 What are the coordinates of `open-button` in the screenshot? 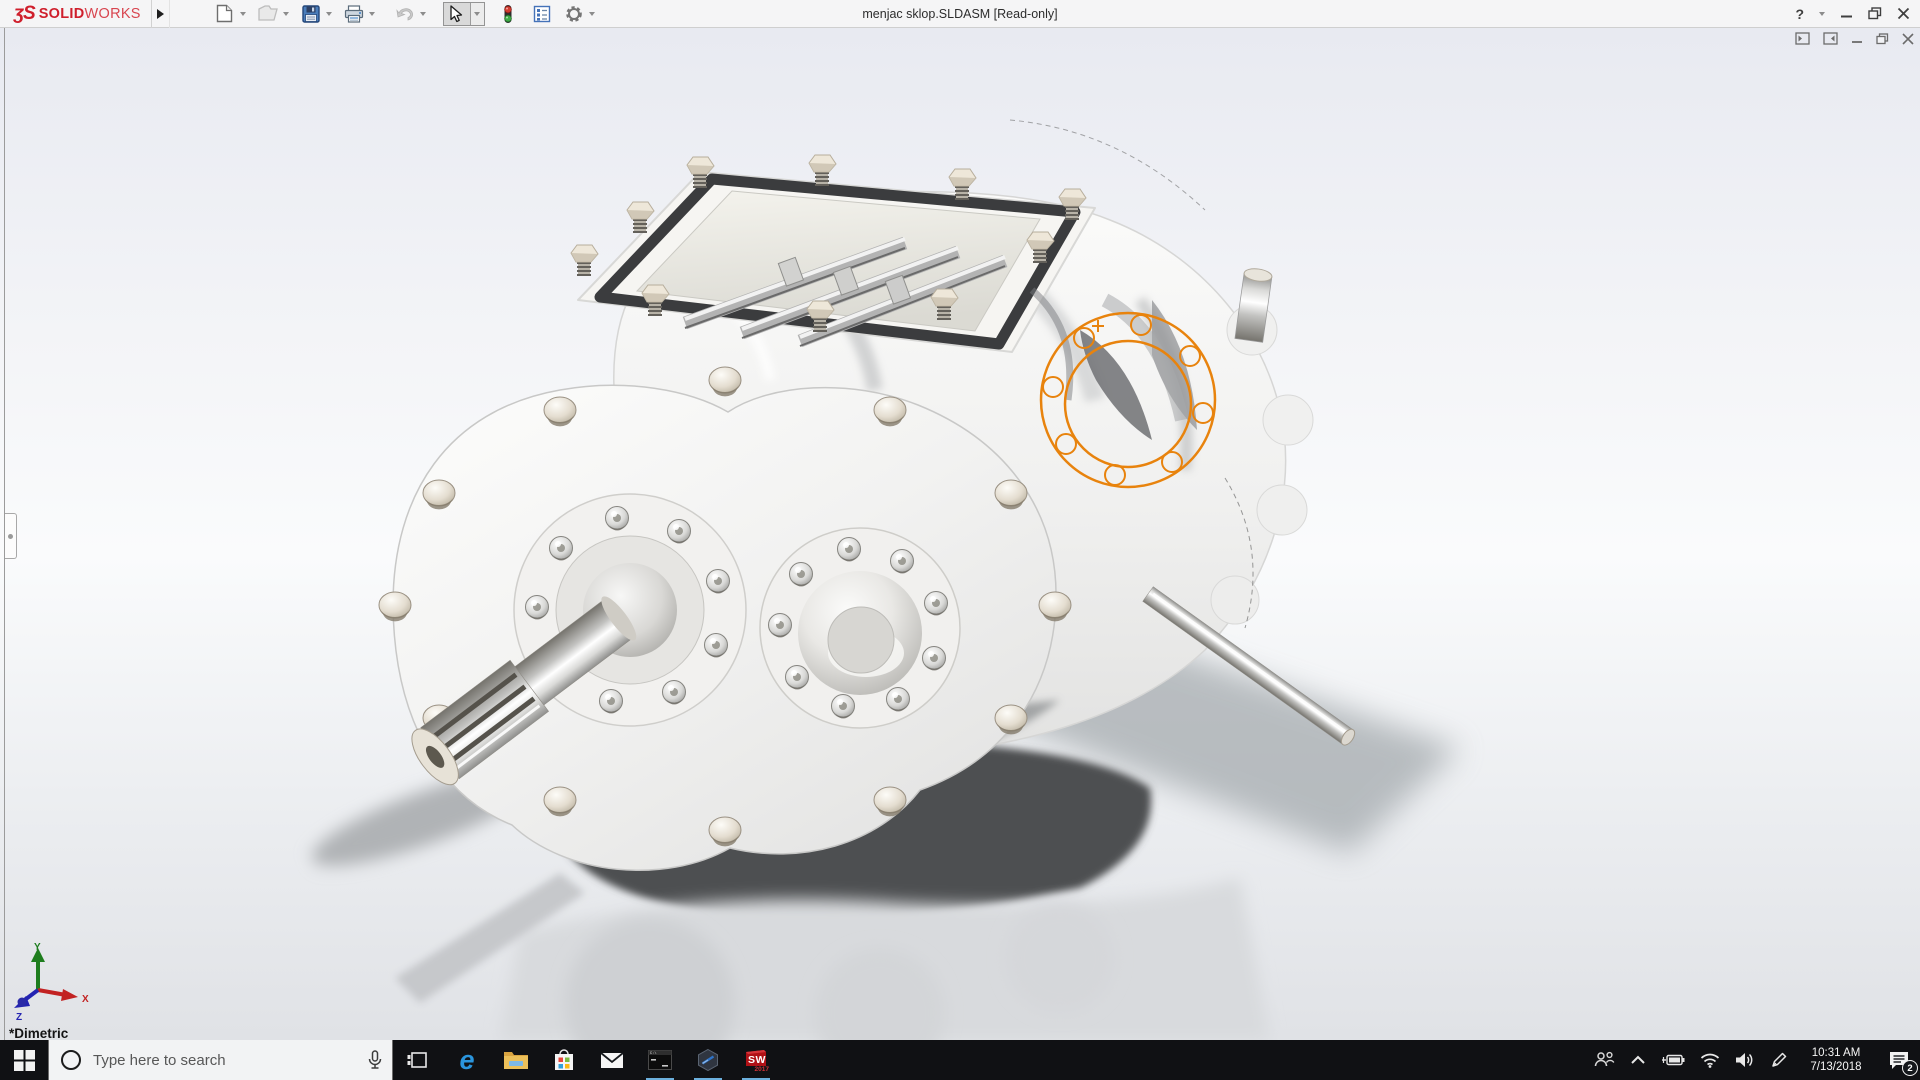 It's located at (268, 14).